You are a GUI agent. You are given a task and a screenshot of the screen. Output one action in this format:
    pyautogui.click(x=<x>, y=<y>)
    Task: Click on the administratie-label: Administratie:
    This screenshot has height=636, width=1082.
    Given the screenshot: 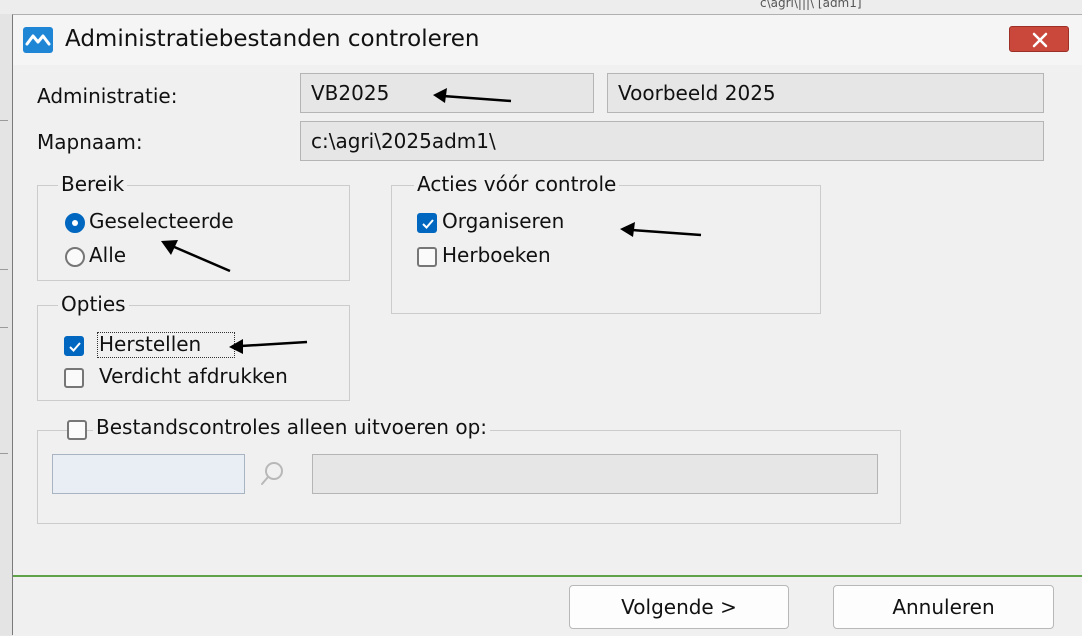 What is the action you would take?
    pyautogui.click(x=107, y=96)
    